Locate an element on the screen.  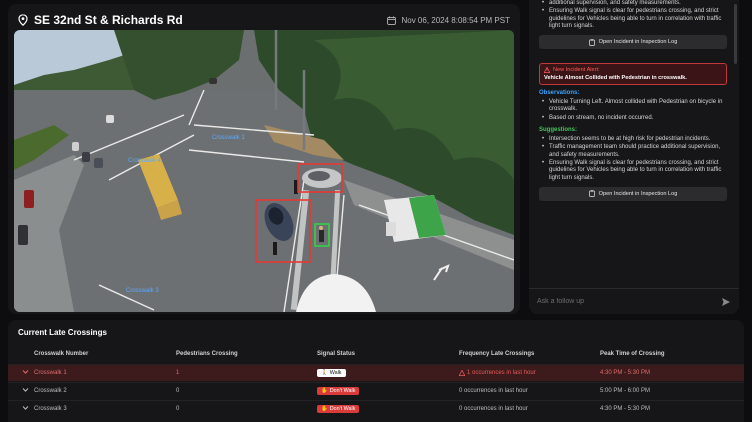
timestamp-text: Nov 06, 2024 8:08:54 PM PST is located at coordinates (455, 20).